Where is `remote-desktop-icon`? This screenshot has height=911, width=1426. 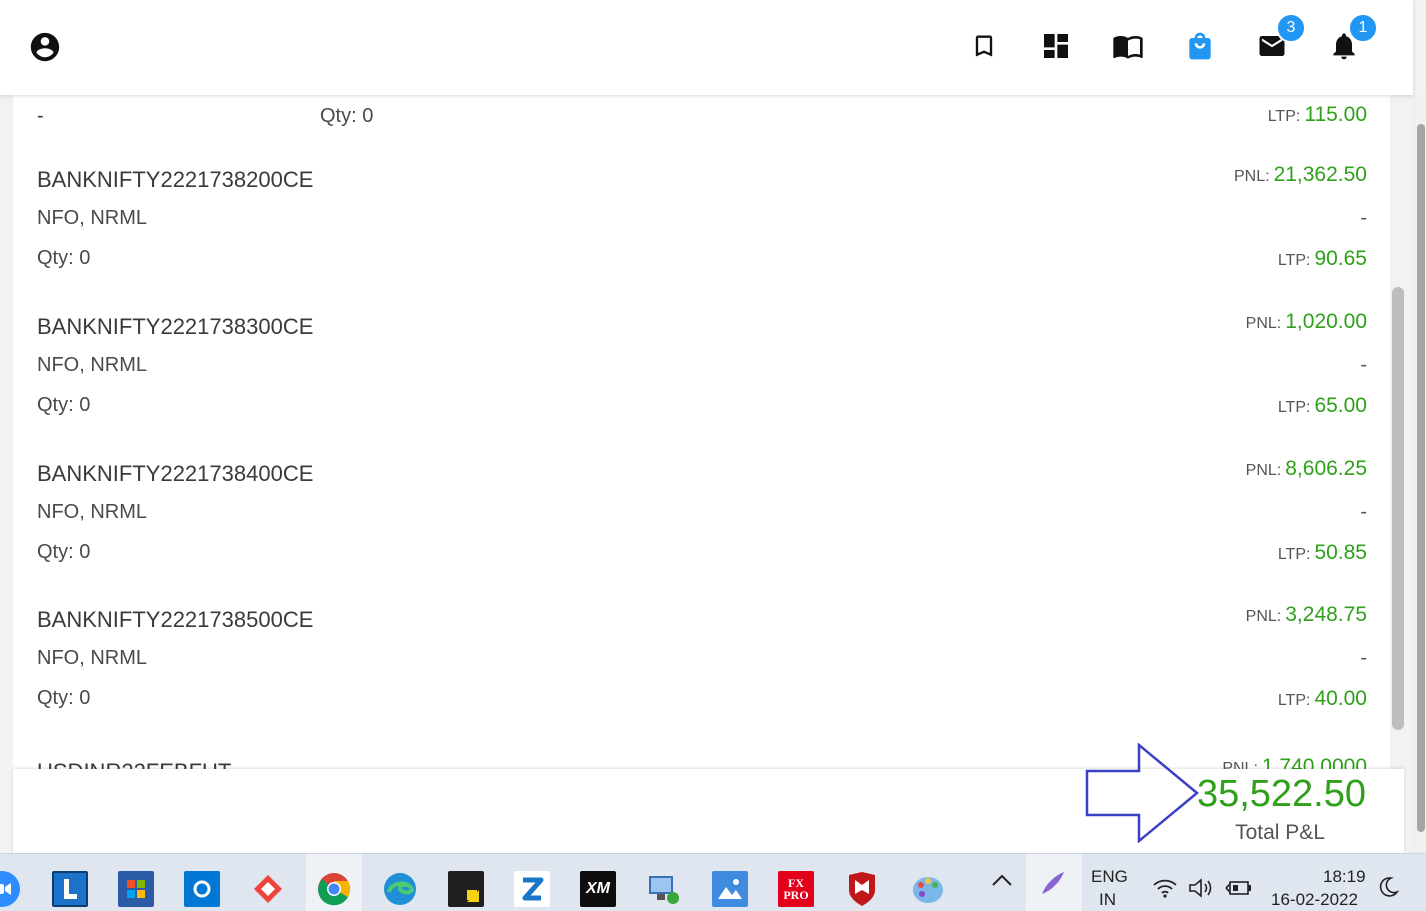
remote-desktop-icon is located at coordinates (664, 889).